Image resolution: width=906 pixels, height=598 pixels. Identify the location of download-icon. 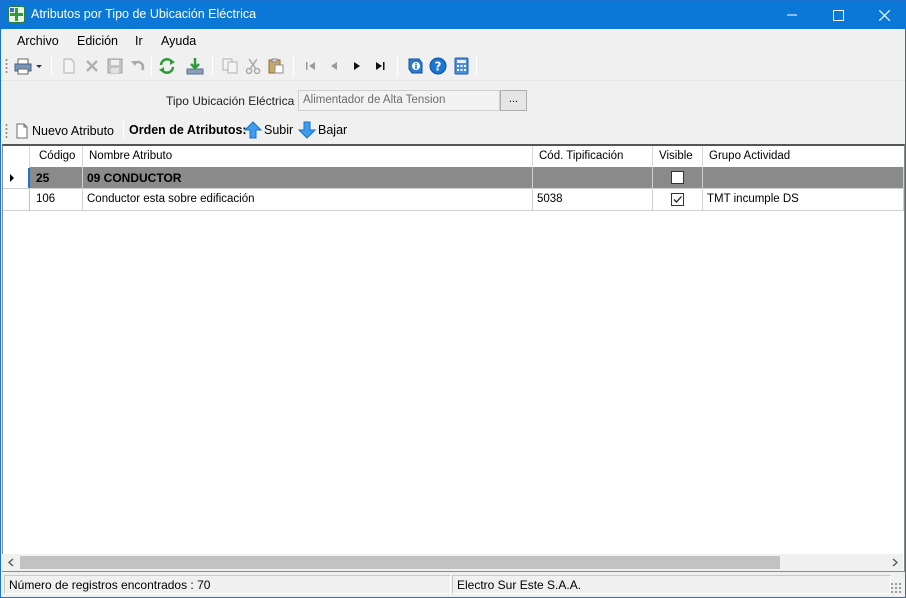
(195, 66).